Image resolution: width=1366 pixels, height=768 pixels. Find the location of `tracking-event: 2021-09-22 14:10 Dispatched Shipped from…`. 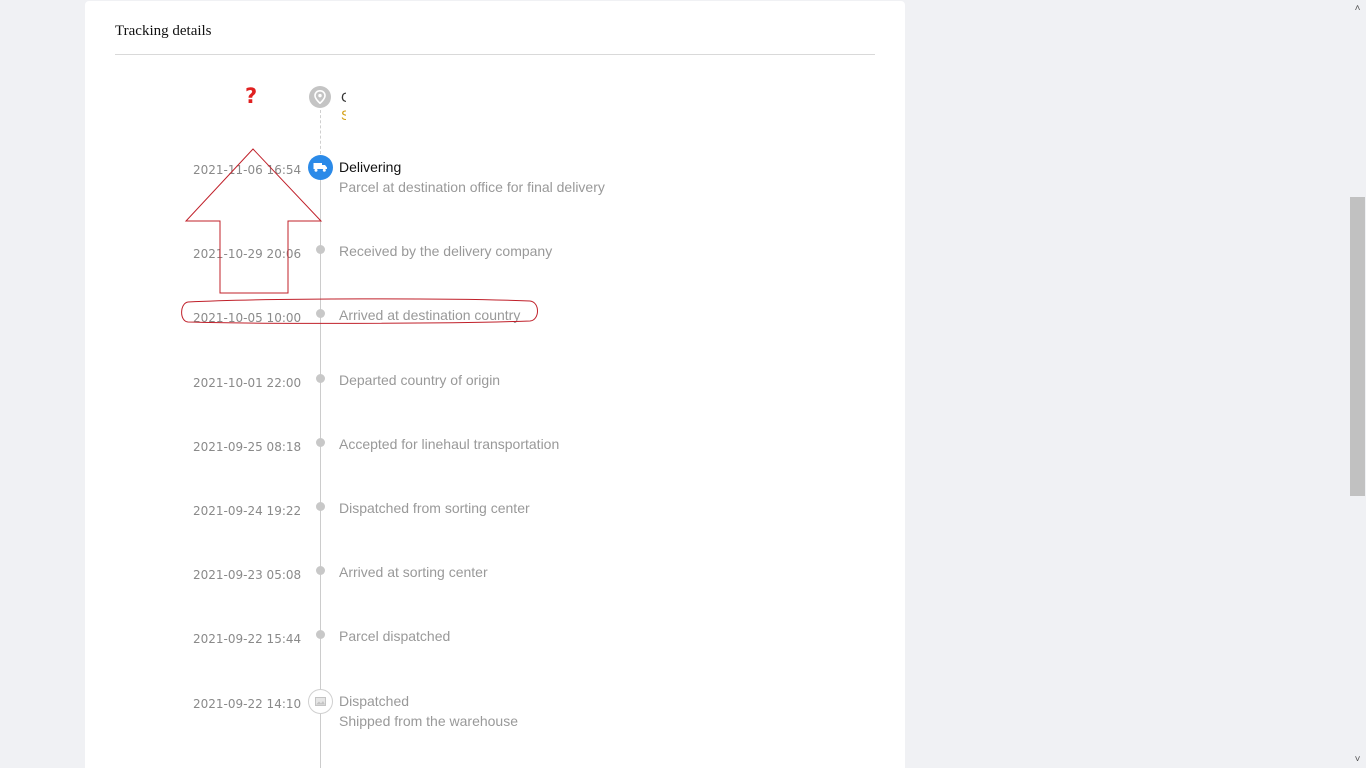

tracking-event: 2021-09-22 14:10 Dispatched Shipped from… is located at coordinates (450, 712).